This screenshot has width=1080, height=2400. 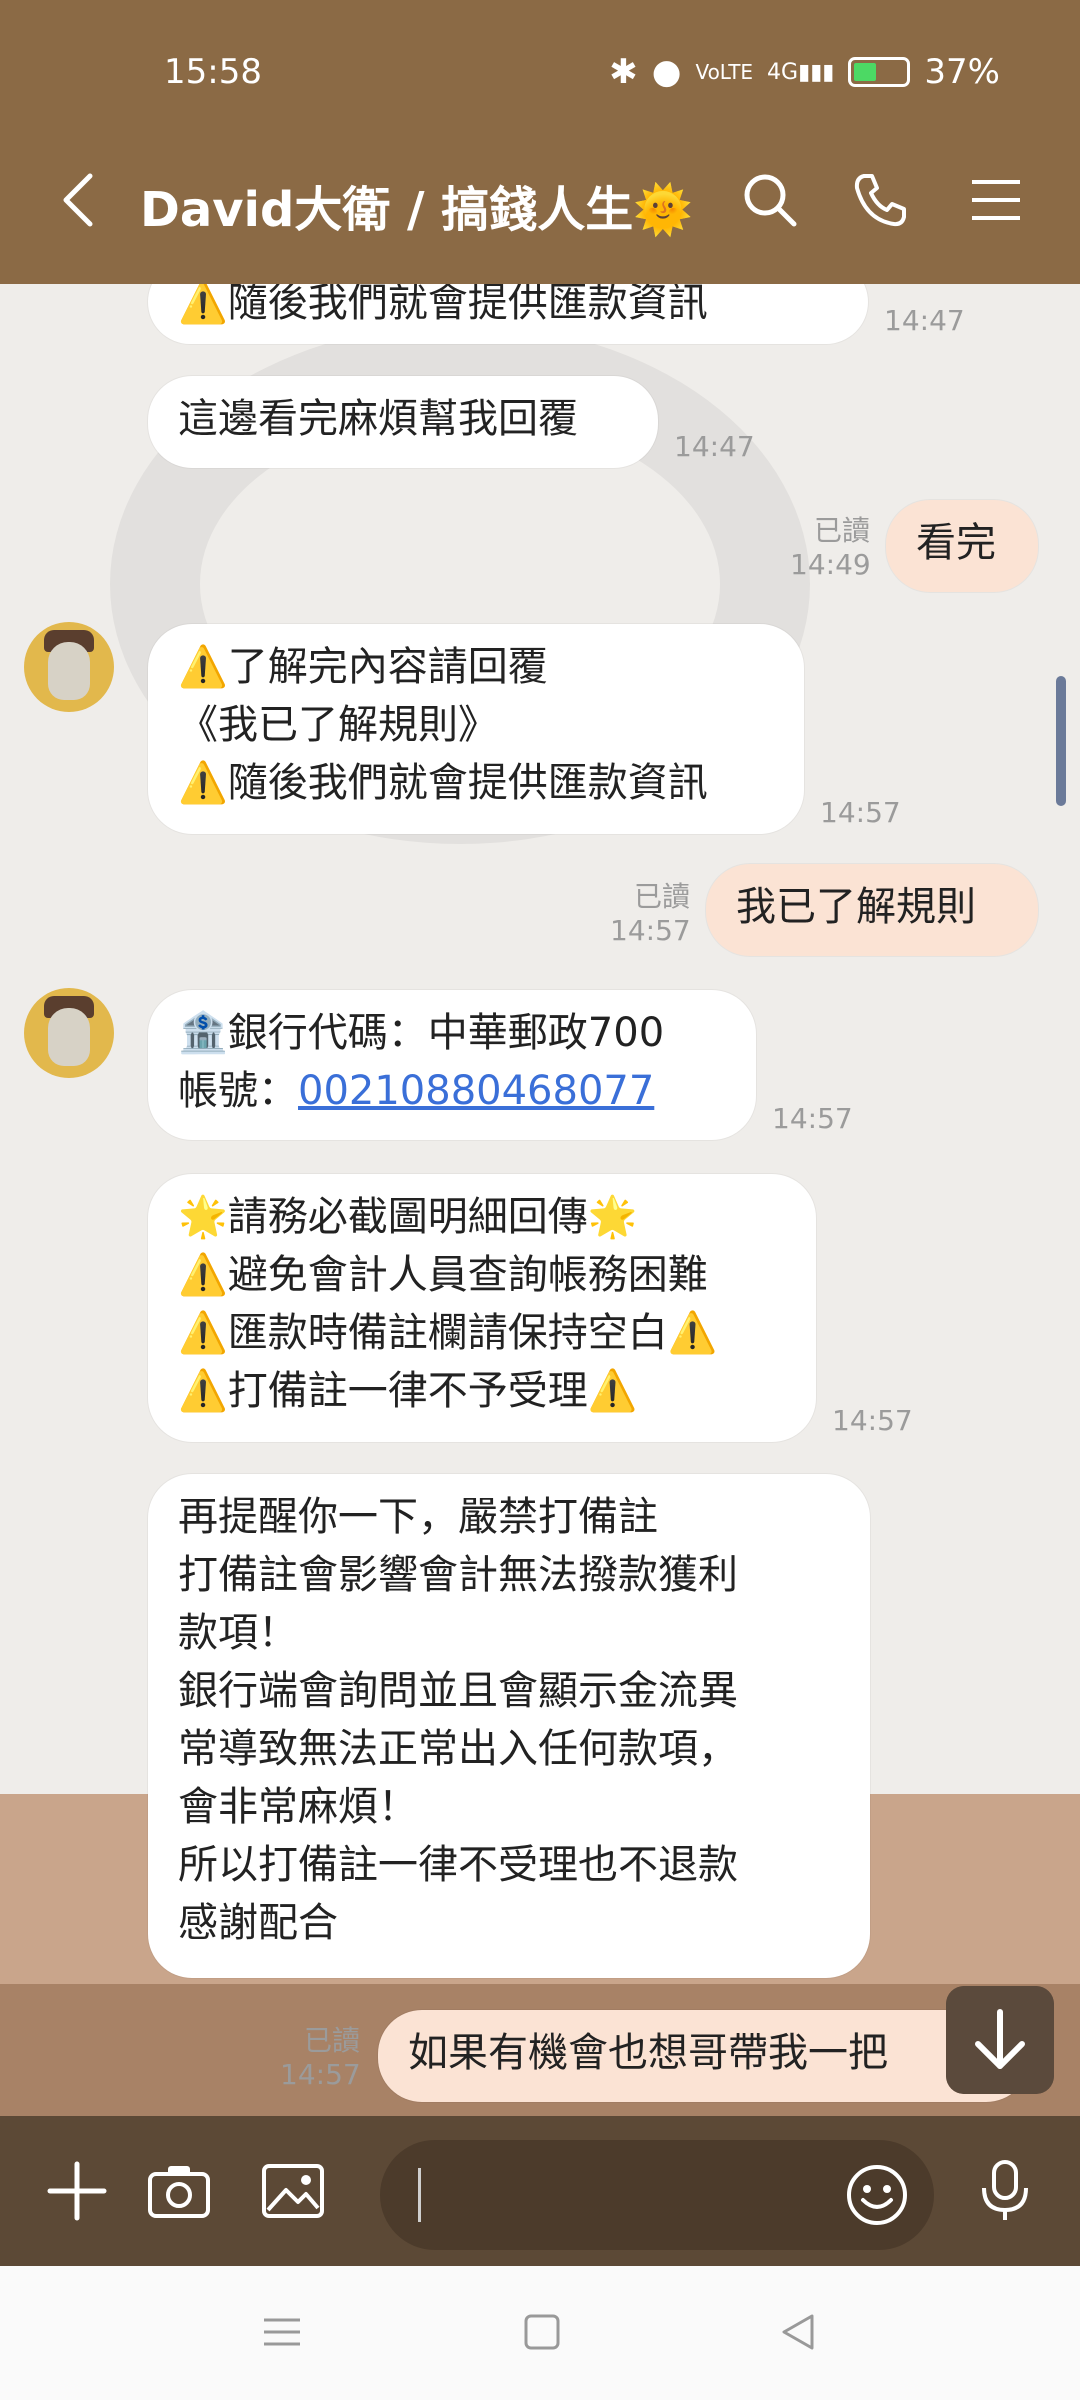 I want to click on arrow-down-icon, so click(x=1000, y=2040).